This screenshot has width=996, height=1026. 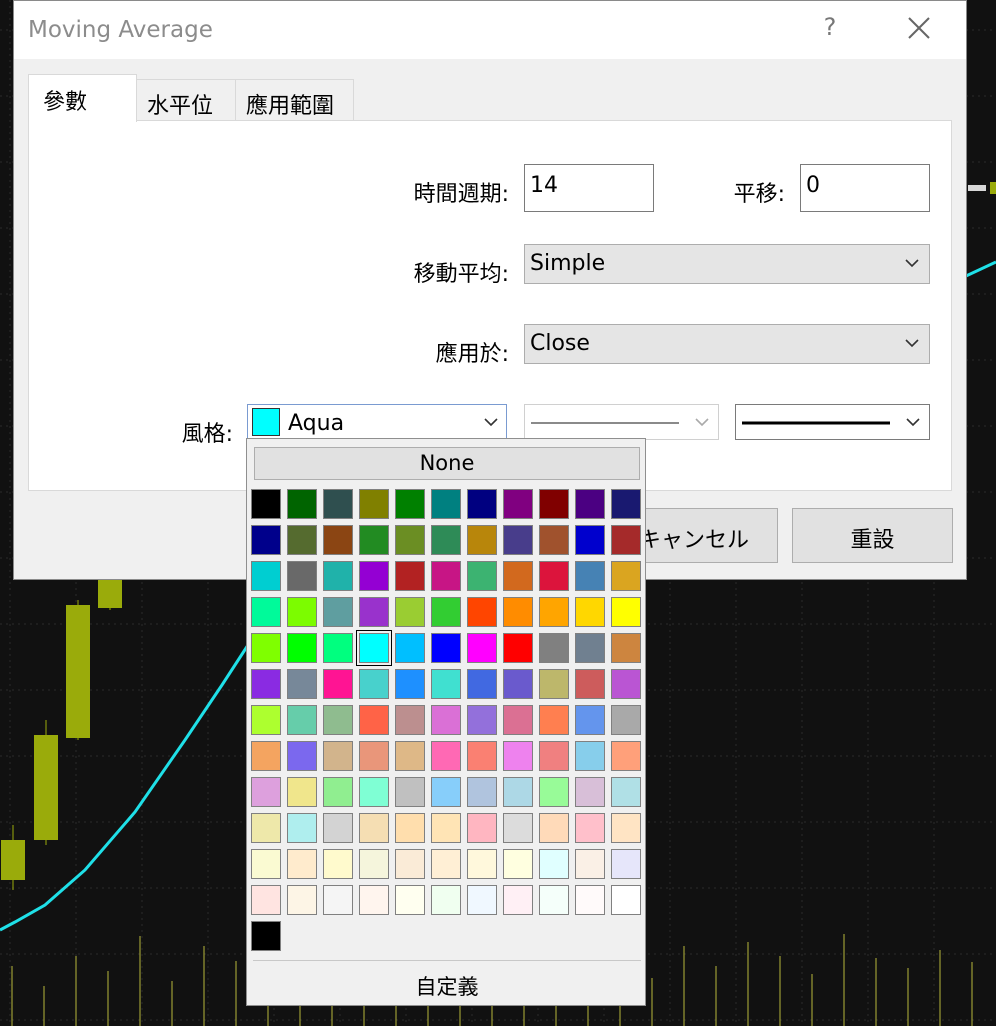 I want to click on tab-visualization: 應用範圍, so click(x=294, y=100).